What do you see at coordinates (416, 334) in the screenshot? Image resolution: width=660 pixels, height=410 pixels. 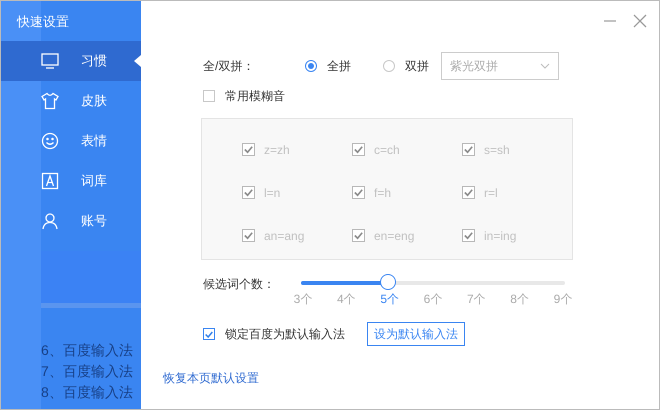 I see `set-default-button: 设为默认输入法` at bounding box center [416, 334].